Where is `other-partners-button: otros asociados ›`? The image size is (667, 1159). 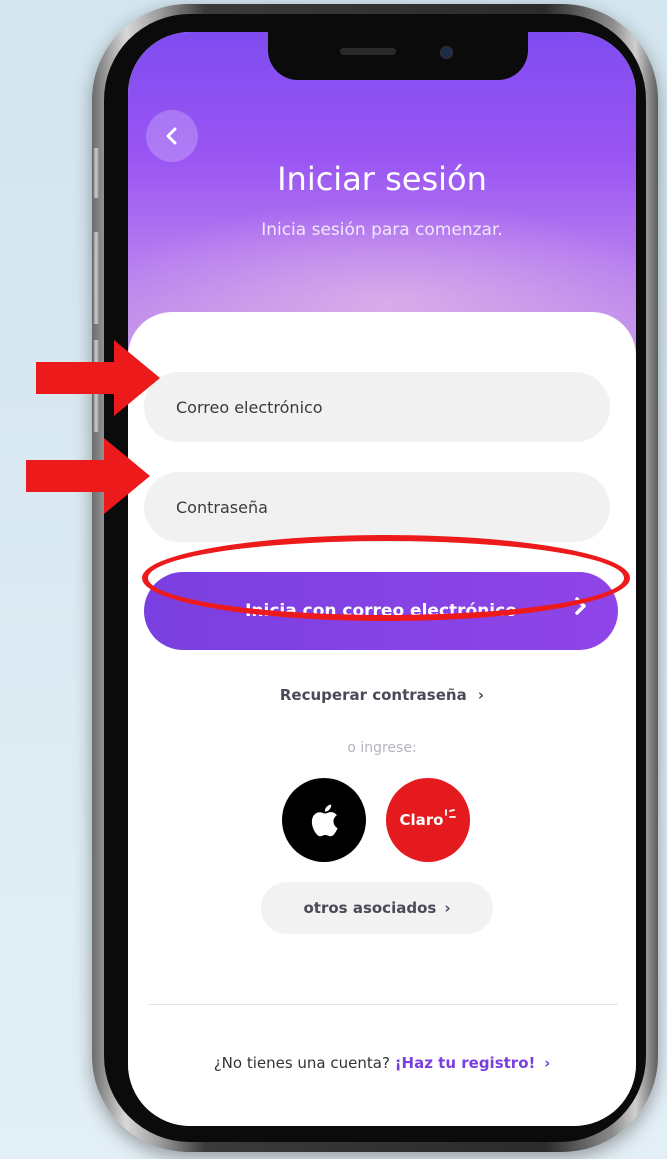 other-partners-button: otros asociados › is located at coordinates (377, 908).